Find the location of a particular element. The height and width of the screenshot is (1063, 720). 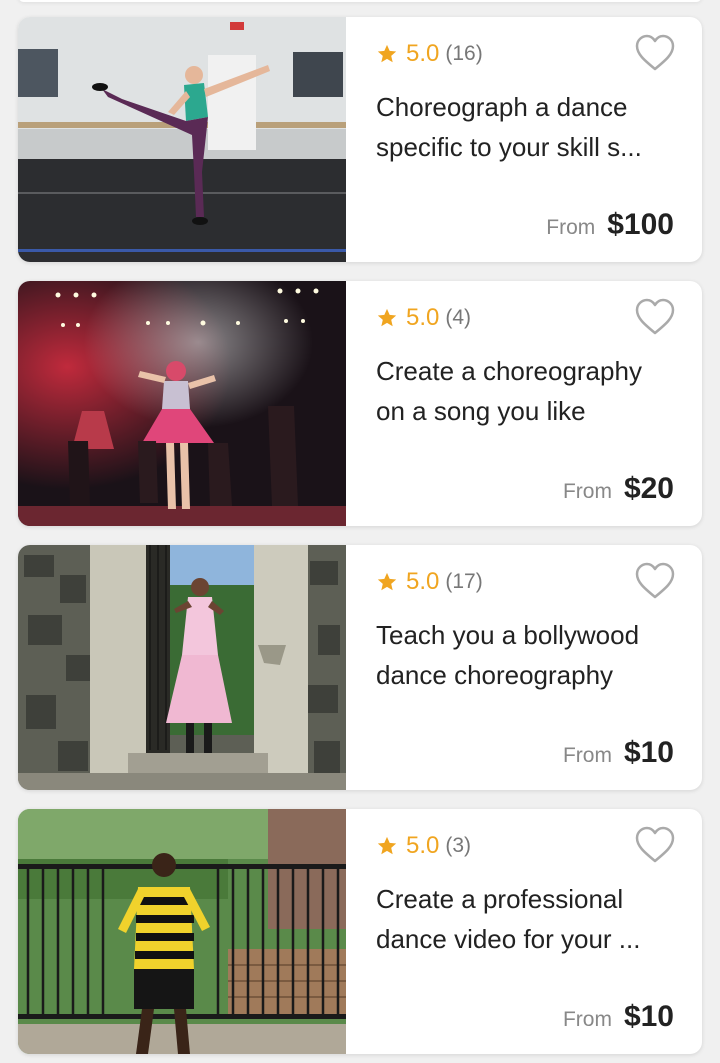

title-line-1: Teach you a bollywood is located at coordinates (508, 635).